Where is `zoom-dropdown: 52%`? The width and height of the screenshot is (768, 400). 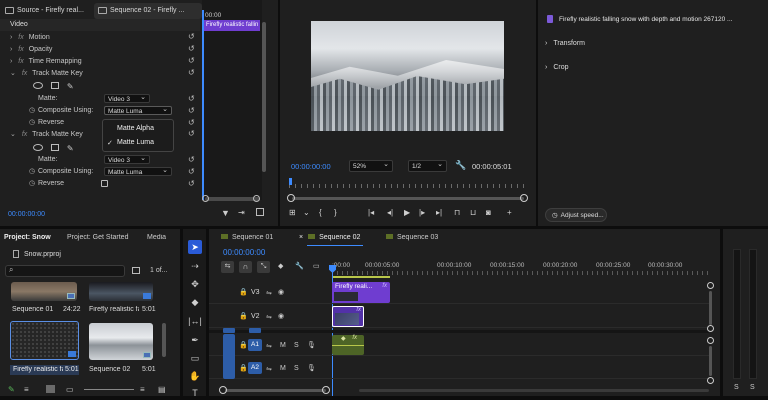 zoom-dropdown: 52% is located at coordinates (371, 165).